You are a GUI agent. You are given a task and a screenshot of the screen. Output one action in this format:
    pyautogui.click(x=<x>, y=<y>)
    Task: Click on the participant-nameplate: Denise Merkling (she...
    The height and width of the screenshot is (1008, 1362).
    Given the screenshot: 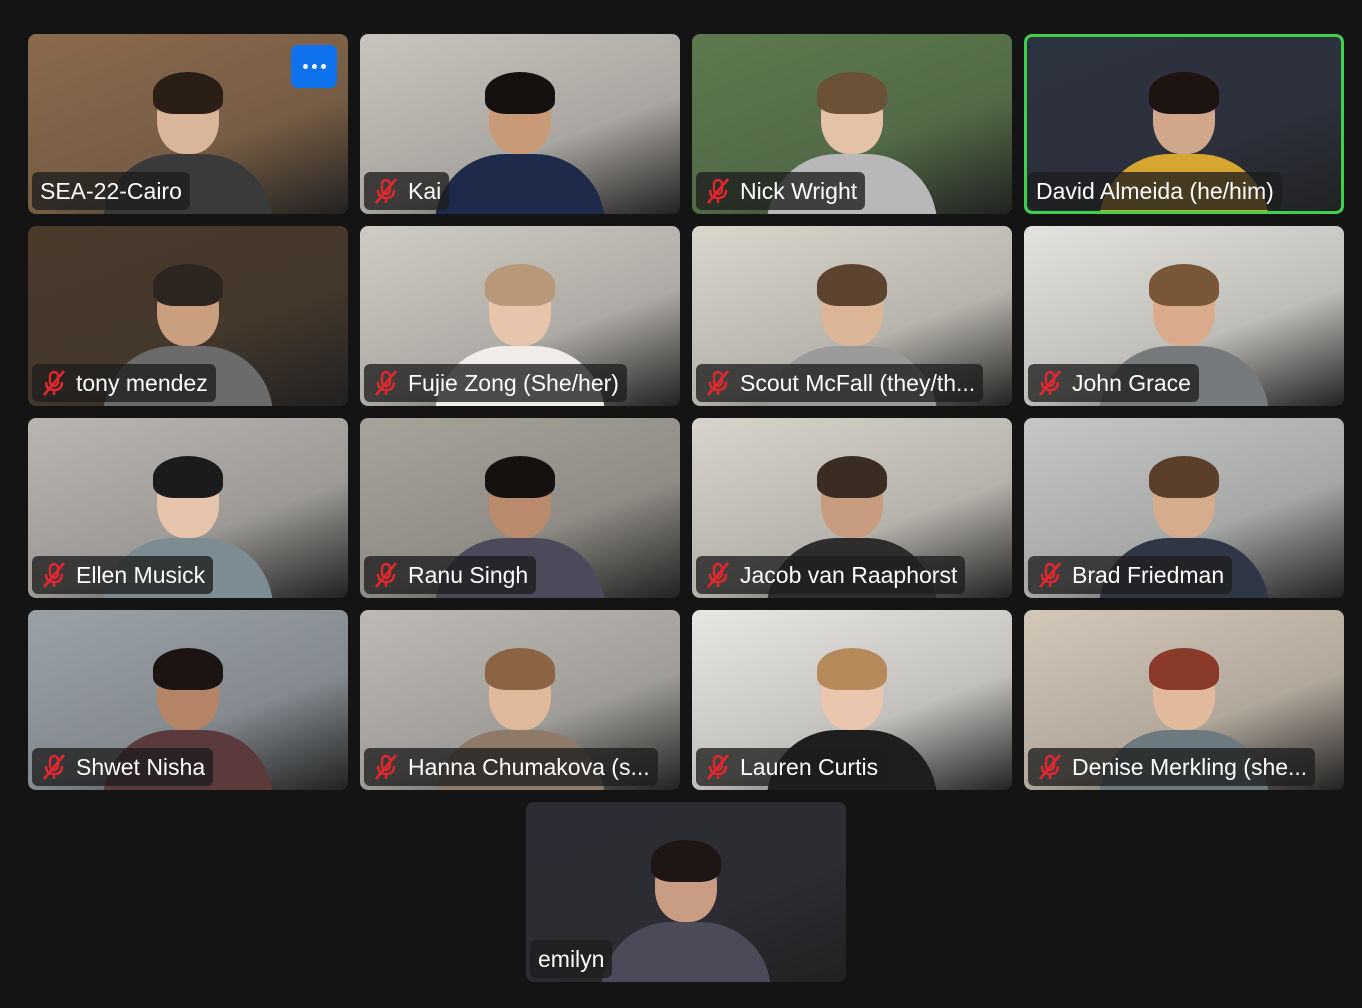 What is the action you would take?
    pyautogui.click(x=1172, y=767)
    